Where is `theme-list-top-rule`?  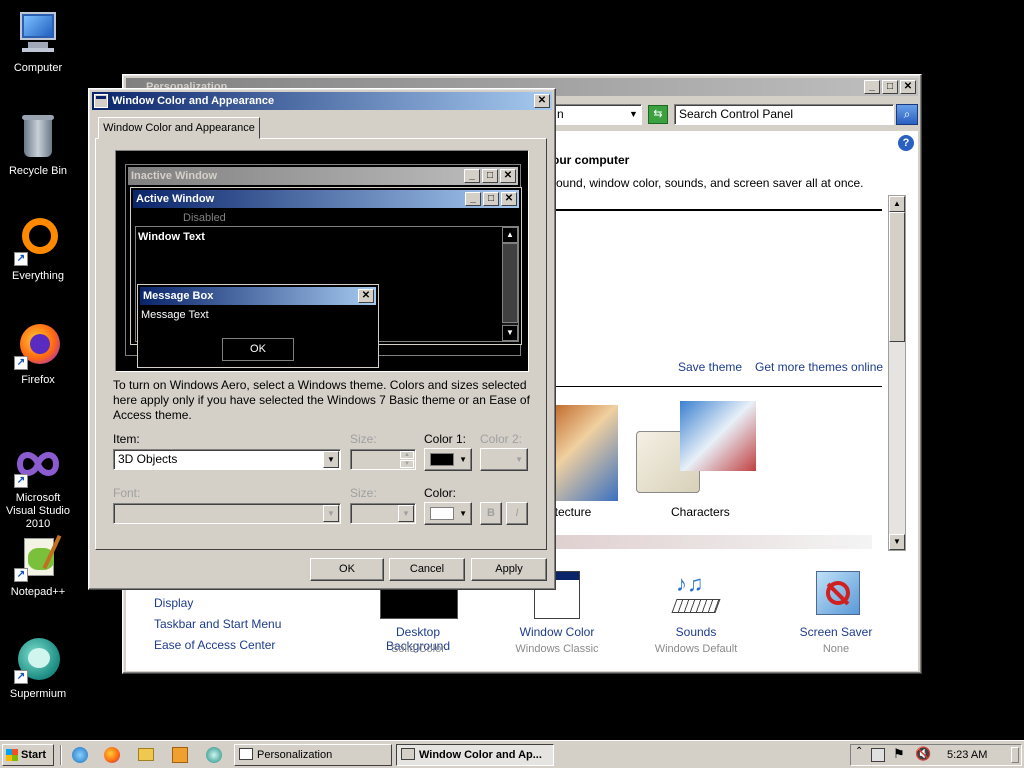 theme-list-top-rule is located at coordinates (717, 210).